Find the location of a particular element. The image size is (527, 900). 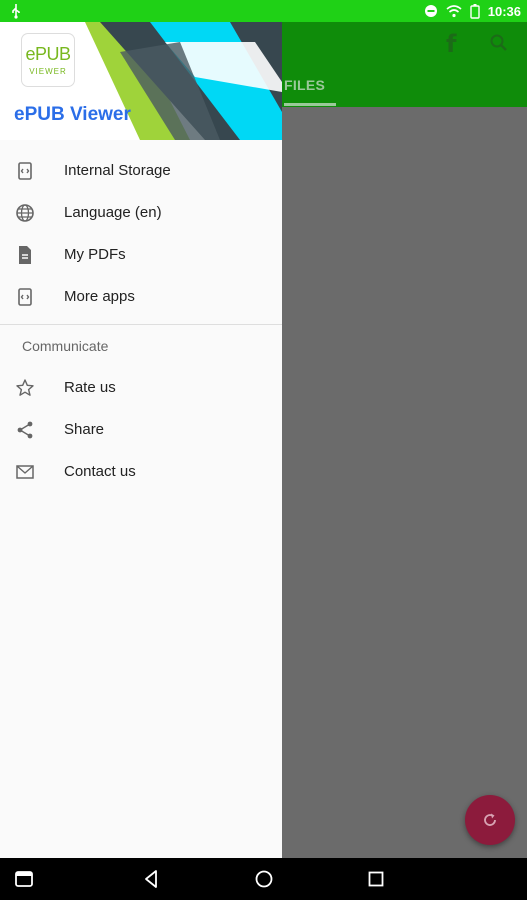

status-time: 10:36 is located at coordinates (504, 11).